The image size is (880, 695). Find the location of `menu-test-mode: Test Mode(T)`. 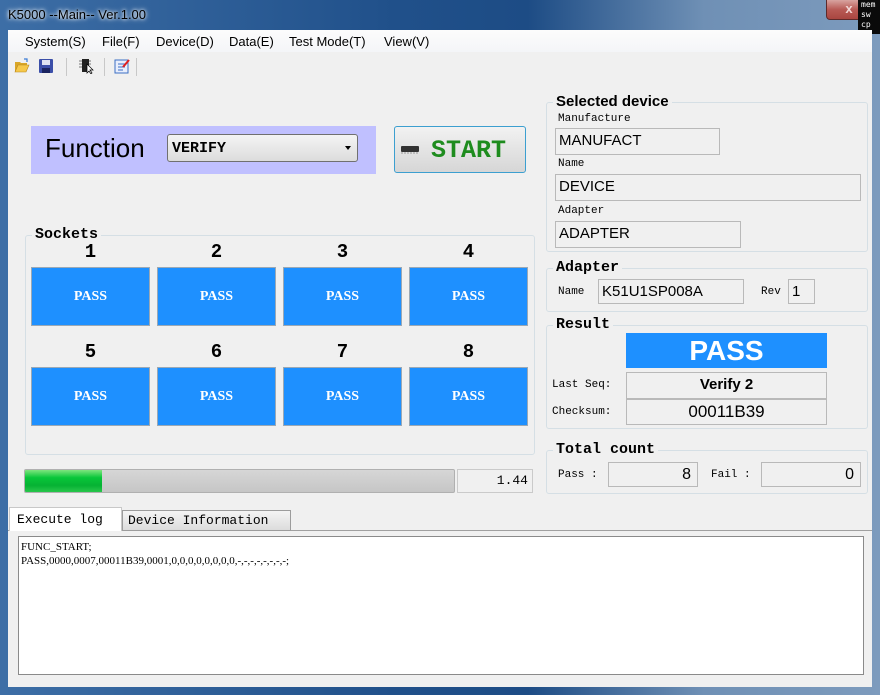

menu-test-mode: Test Mode(T) is located at coordinates (327, 41).